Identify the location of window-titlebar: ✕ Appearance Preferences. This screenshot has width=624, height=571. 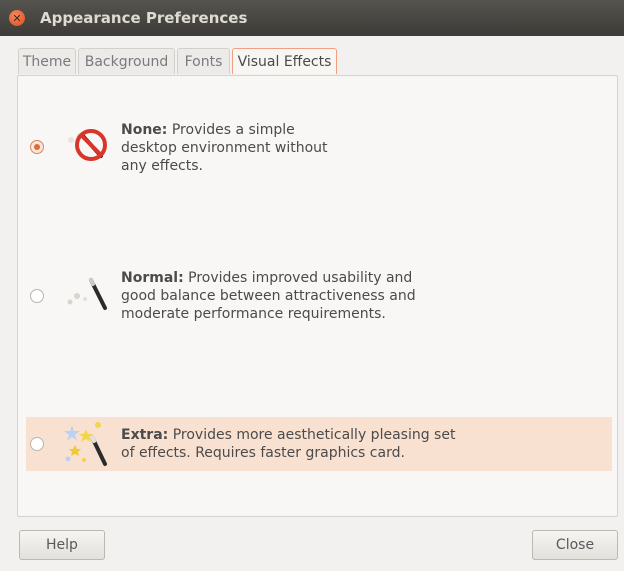
(312, 18).